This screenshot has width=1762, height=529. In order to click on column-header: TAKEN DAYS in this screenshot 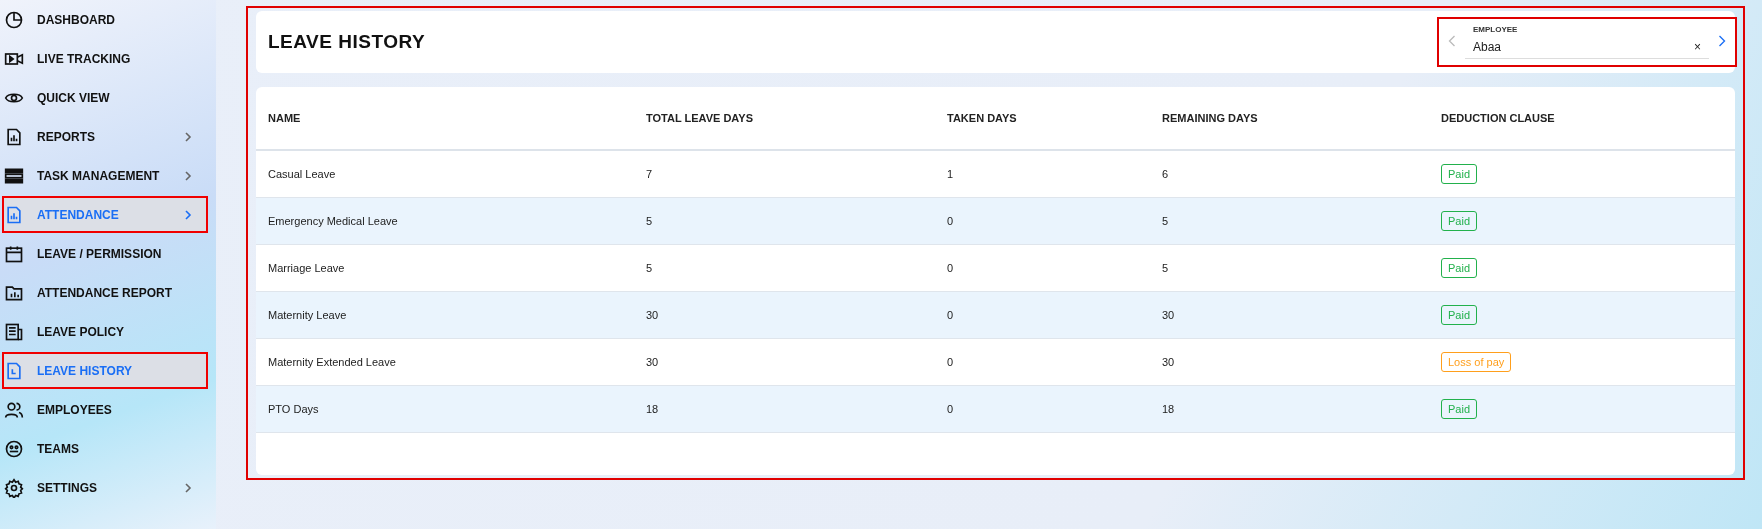, I will do `click(982, 118)`.